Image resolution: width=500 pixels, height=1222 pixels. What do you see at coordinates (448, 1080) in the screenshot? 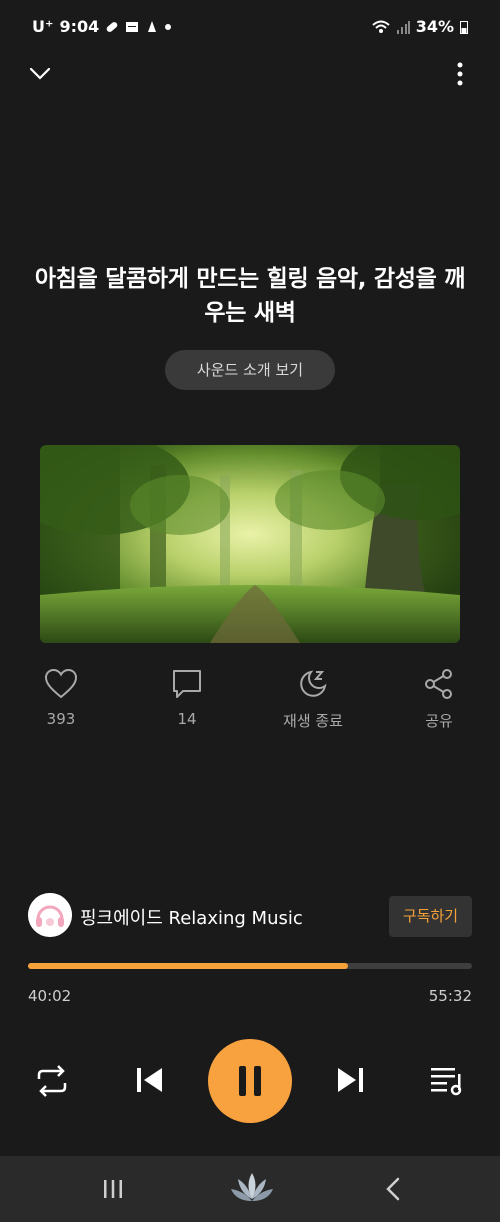
I see `playlist-icon` at bounding box center [448, 1080].